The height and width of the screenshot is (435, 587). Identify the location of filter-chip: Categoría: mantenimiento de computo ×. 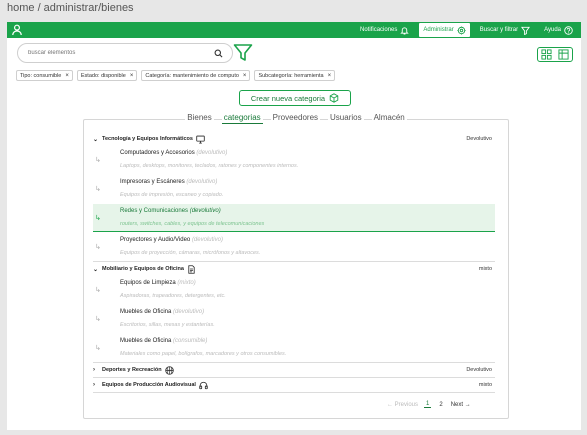
(196, 75).